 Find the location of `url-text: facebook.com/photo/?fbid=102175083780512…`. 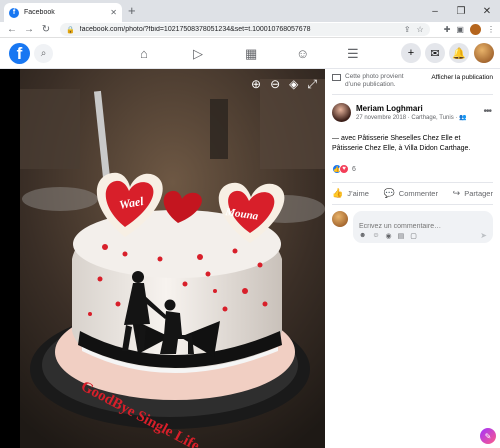

url-text: facebook.com/photo/?fbid=102175083780512… is located at coordinates (239, 29).